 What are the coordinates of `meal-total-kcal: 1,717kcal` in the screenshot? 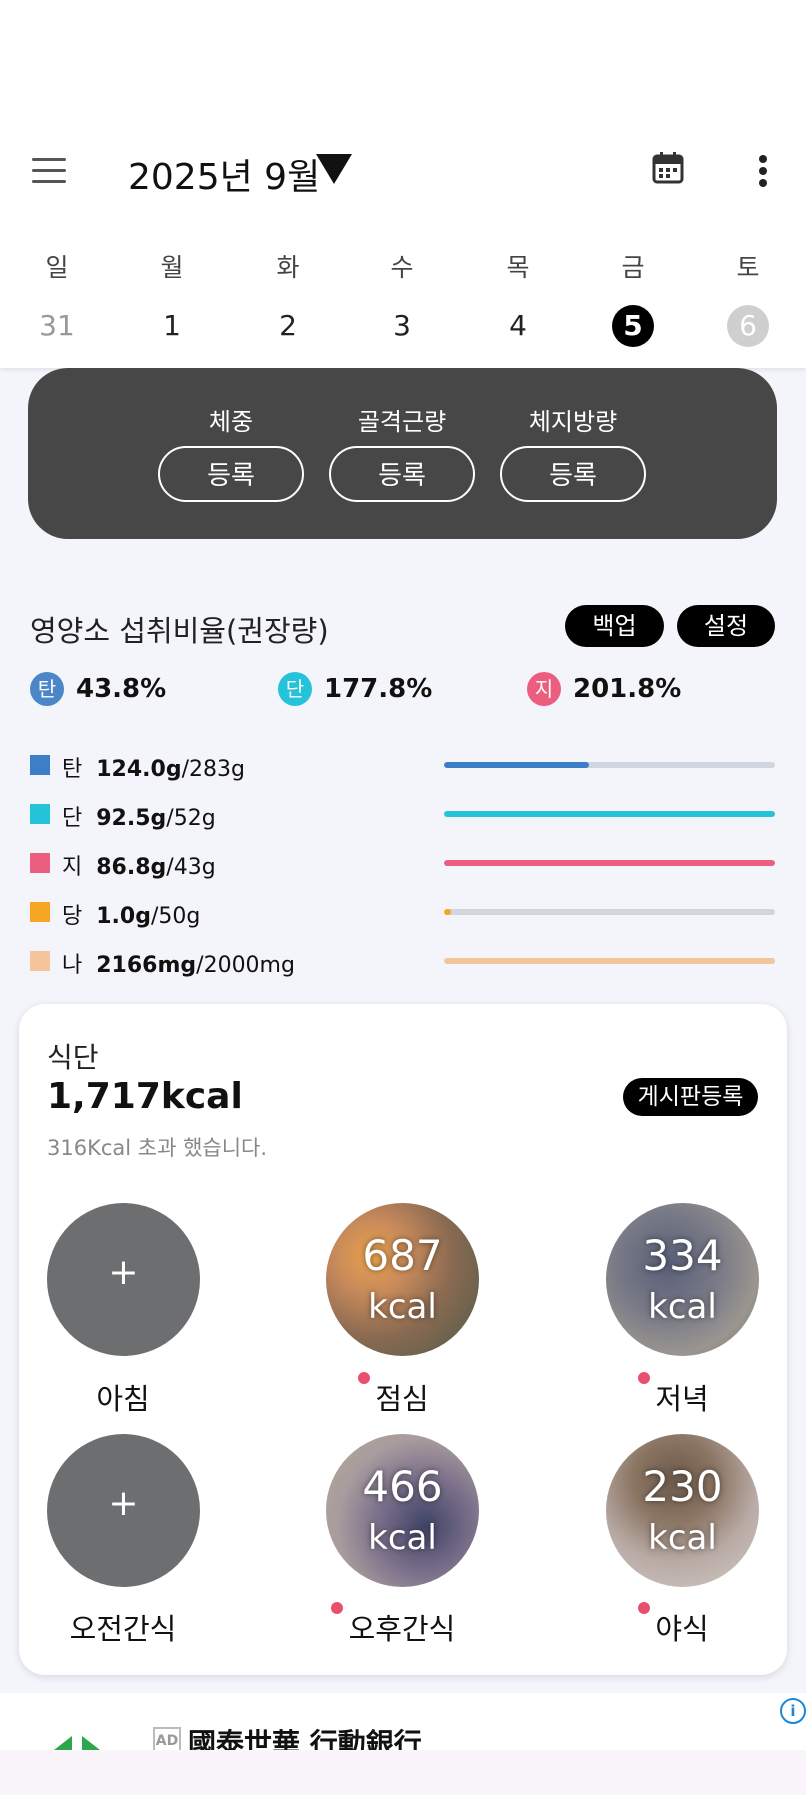 It's located at (145, 1096).